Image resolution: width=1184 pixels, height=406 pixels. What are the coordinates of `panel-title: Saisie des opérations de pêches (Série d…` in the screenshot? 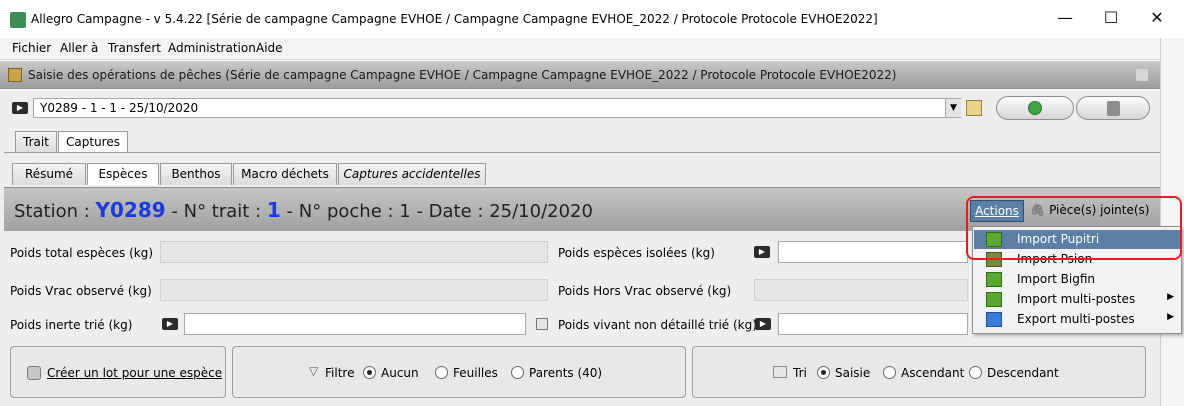 It's located at (462, 75).